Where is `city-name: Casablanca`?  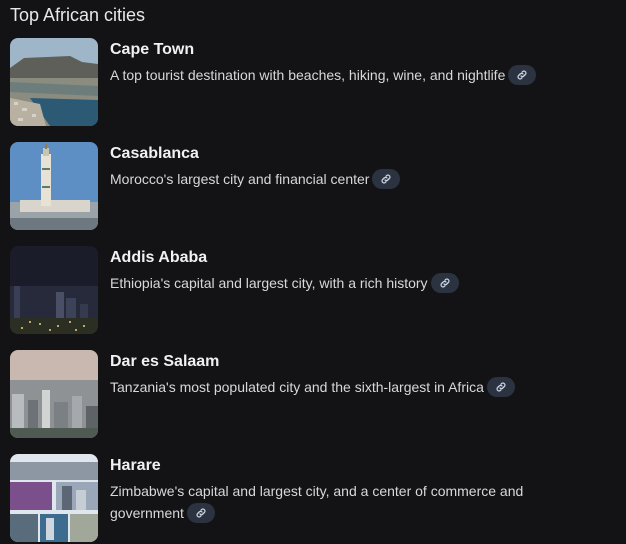
city-name: Casablanca is located at coordinates (154, 154).